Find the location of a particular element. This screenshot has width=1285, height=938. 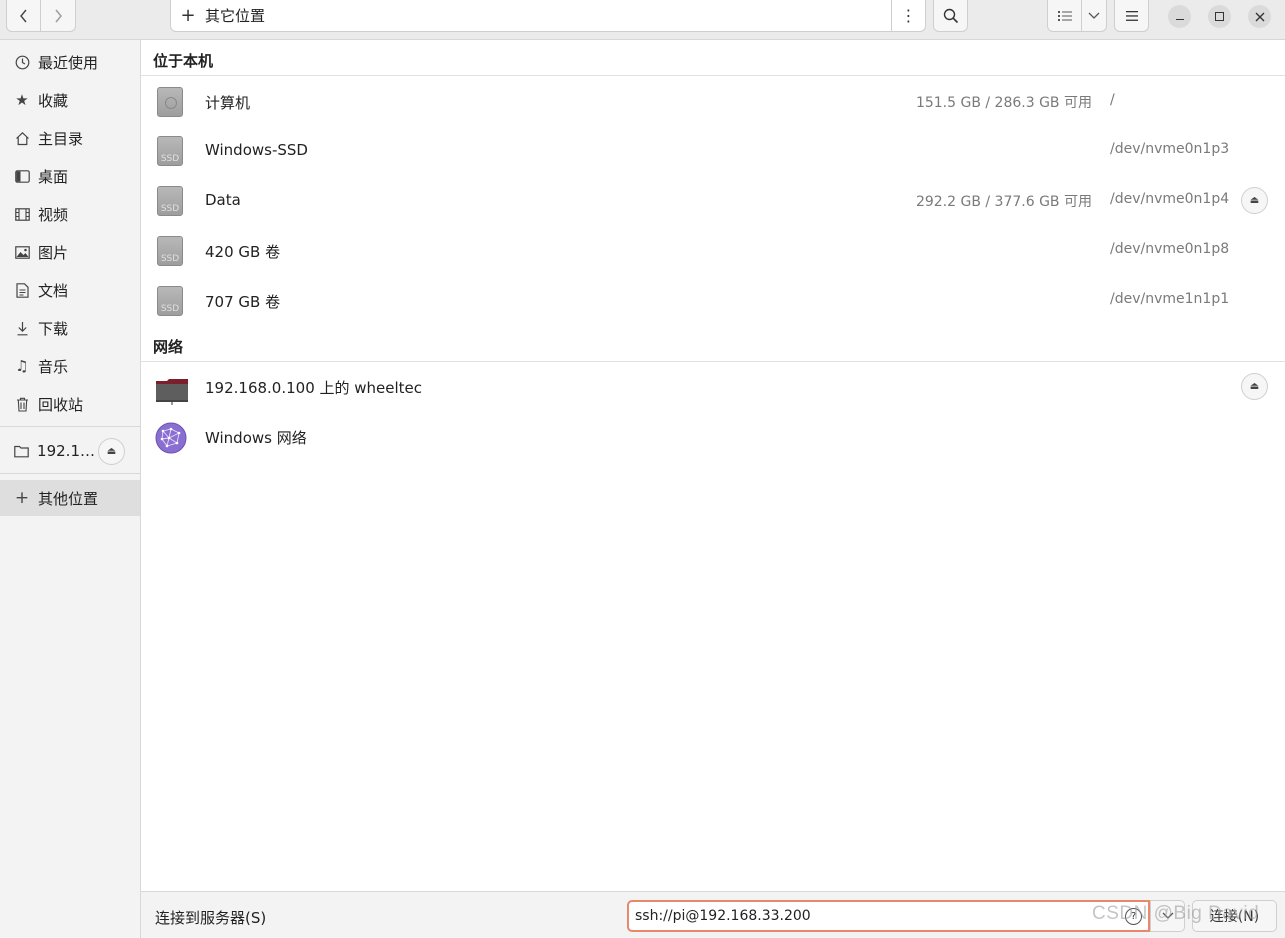

location-device: /dev/nvme0n1p4 is located at coordinates (1170, 199).